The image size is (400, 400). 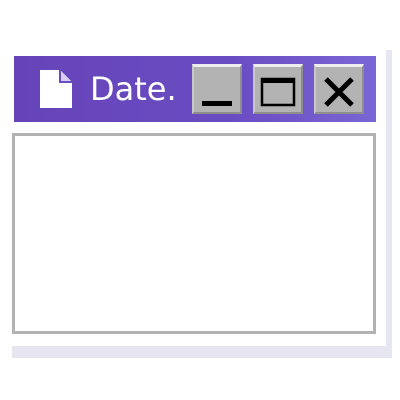 I want to click on maximize-button, so click(x=278, y=89).